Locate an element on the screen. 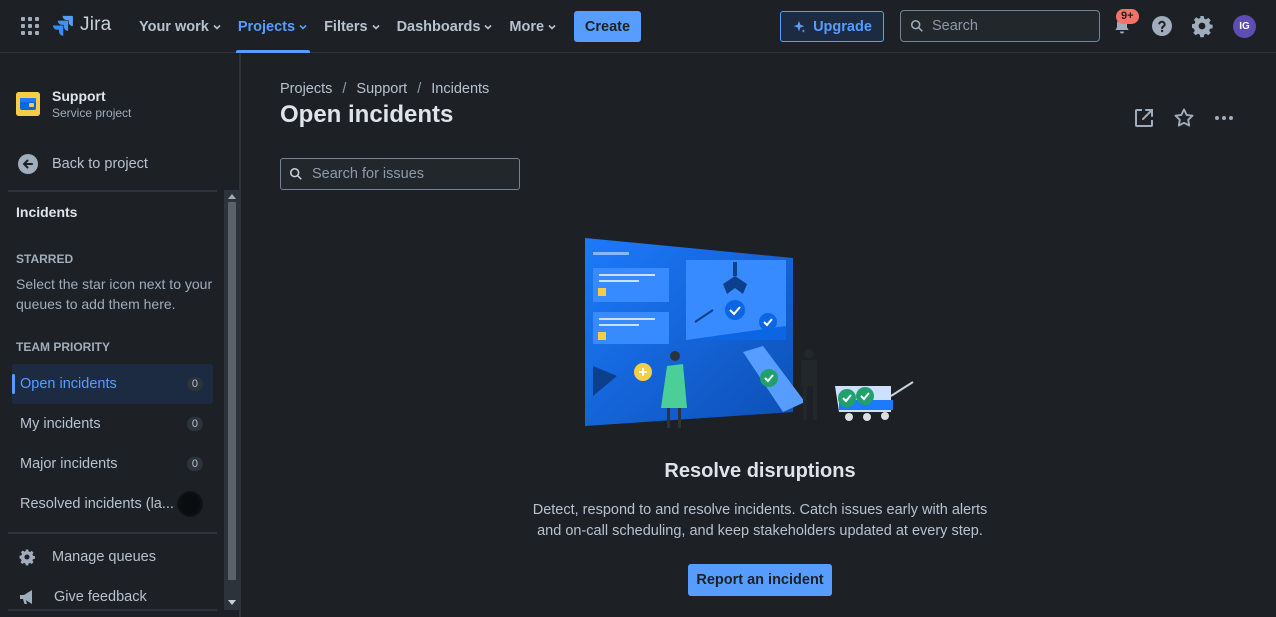 This screenshot has height=617, width=1276. nav-dashboards: Dashboards is located at coordinates (445, 26).